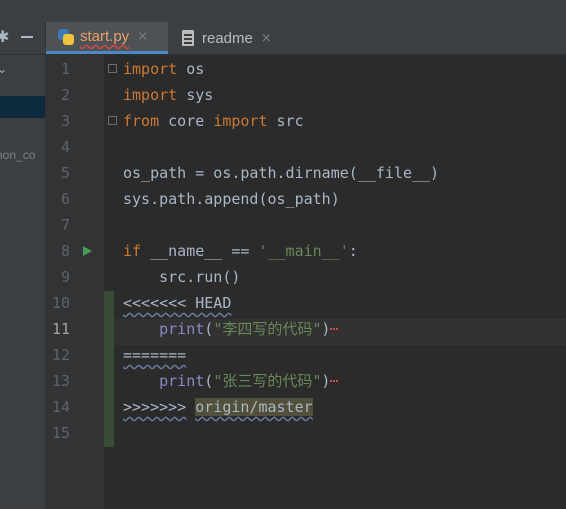  Describe the element at coordinates (60, 355) in the screenshot. I see `line-number: 12` at that location.